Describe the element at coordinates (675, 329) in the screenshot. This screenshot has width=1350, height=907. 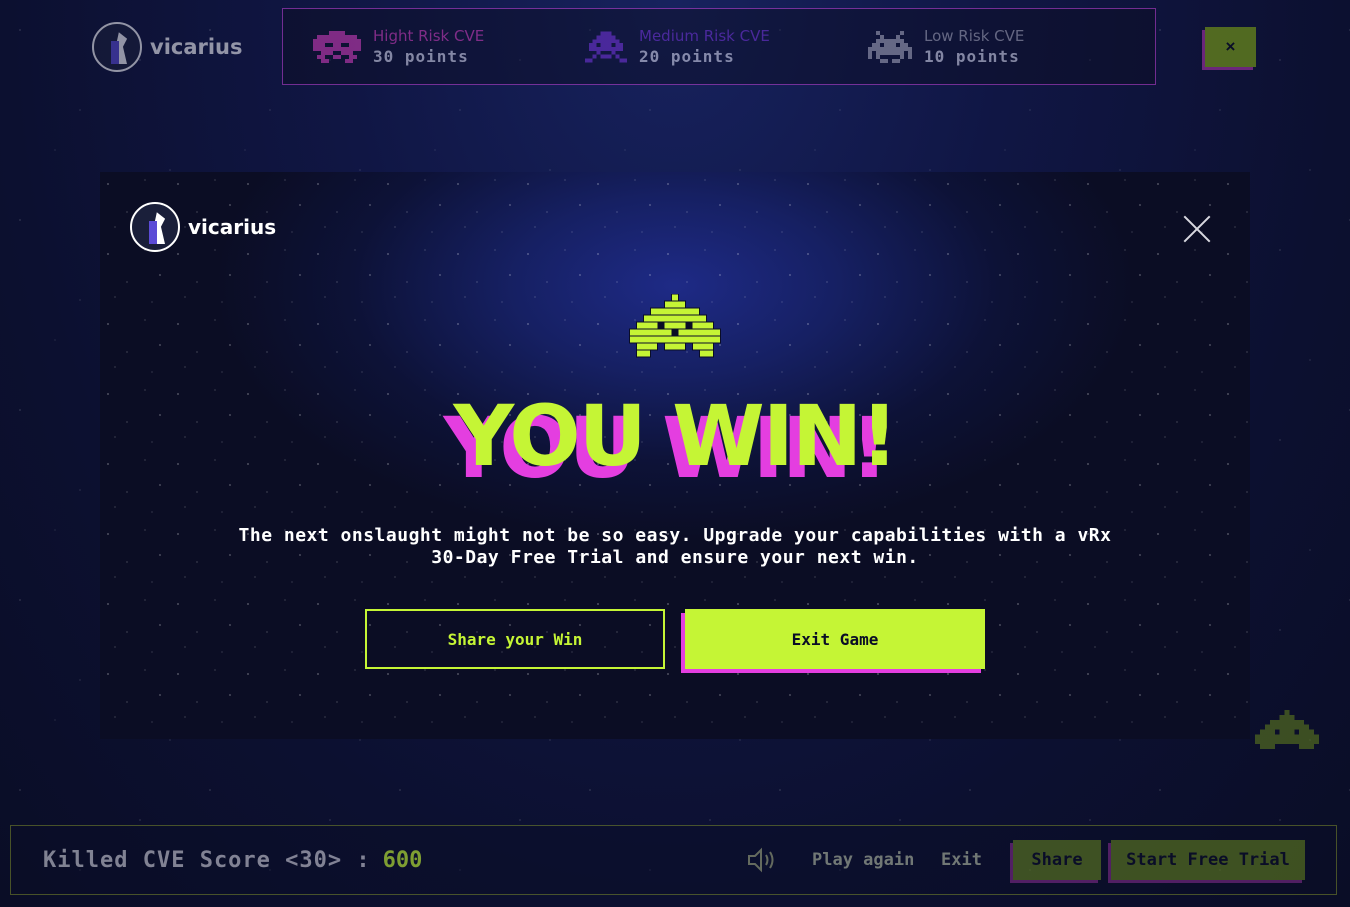
I see `hero-invader-icon` at that location.